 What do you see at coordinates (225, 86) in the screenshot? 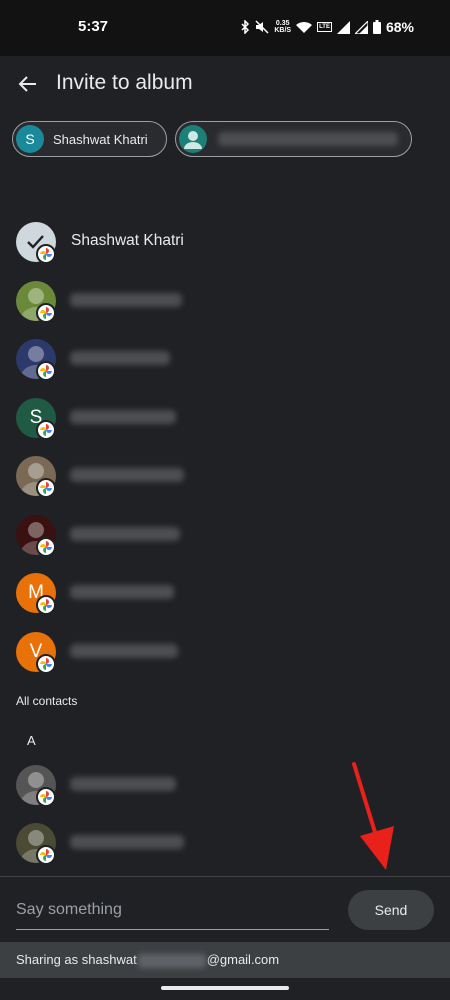
I see `app-bar: Invite to album` at bounding box center [225, 86].